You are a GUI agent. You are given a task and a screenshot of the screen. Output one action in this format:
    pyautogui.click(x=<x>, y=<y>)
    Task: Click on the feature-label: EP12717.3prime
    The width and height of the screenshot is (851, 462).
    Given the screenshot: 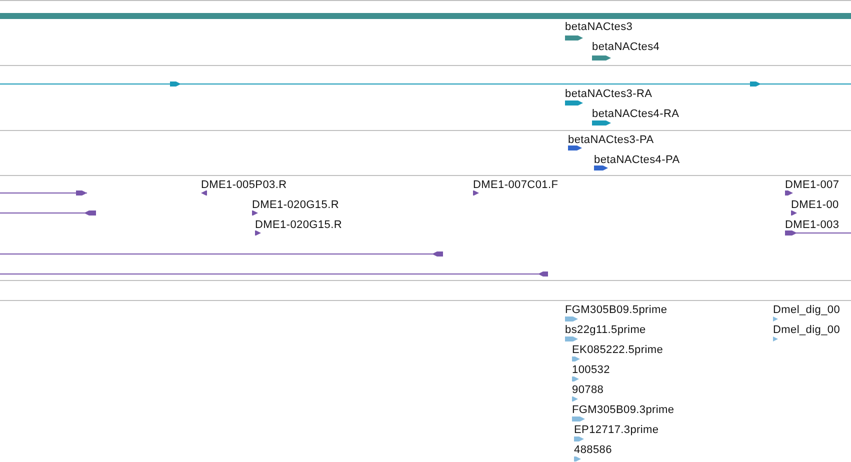 What is the action you would take?
    pyautogui.click(x=616, y=430)
    